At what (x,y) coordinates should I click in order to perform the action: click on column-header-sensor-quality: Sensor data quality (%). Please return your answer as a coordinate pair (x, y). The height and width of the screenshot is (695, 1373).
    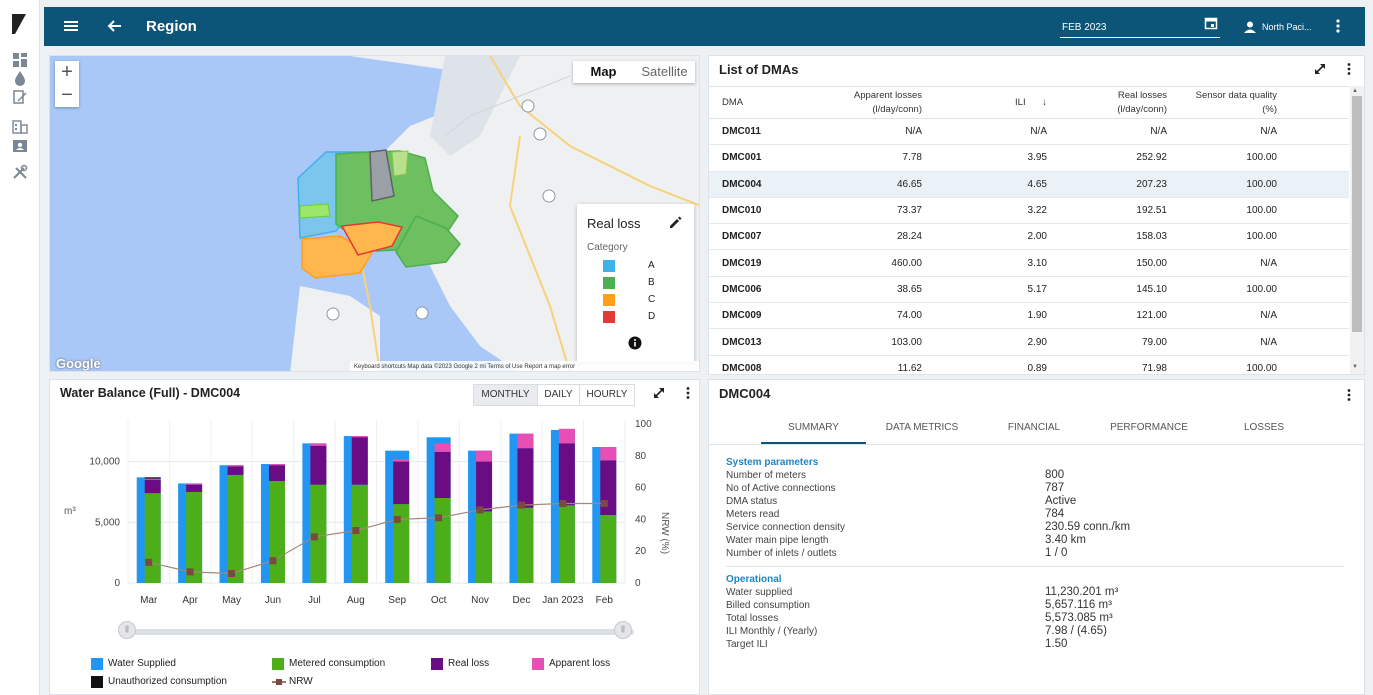
    Looking at the image, I should click on (1222, 102).